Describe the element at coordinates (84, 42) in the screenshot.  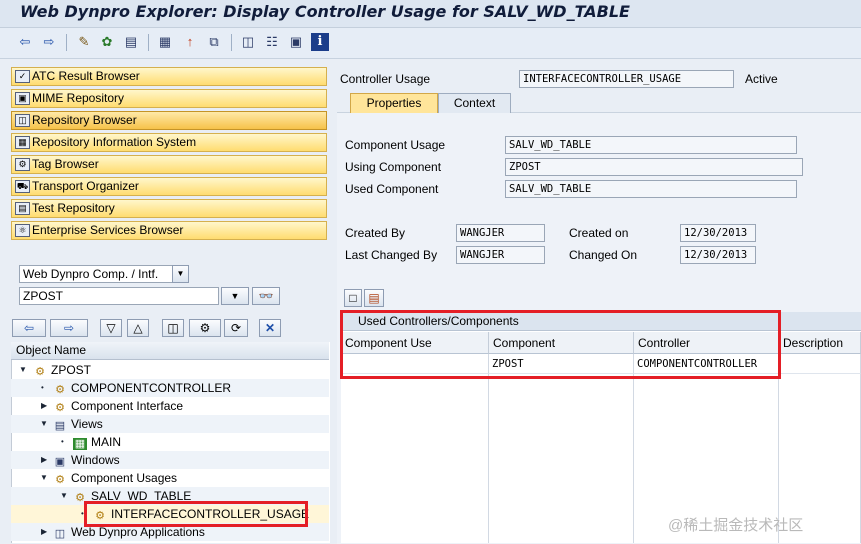
I see `other-object-icon: ✎` at that location.